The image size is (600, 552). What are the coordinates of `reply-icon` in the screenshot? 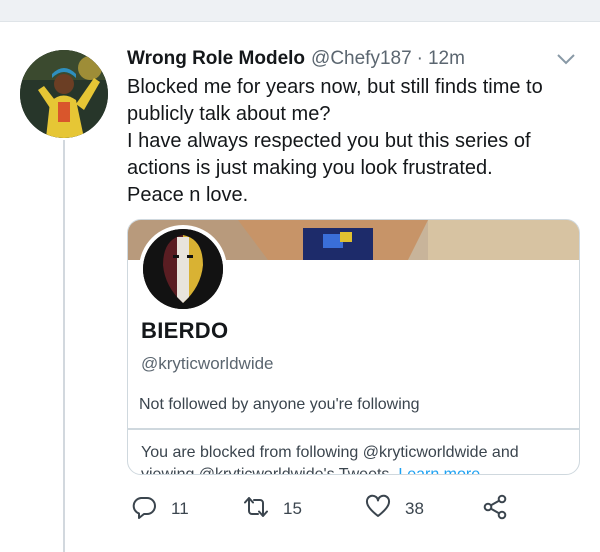 It's located at (144, 509).